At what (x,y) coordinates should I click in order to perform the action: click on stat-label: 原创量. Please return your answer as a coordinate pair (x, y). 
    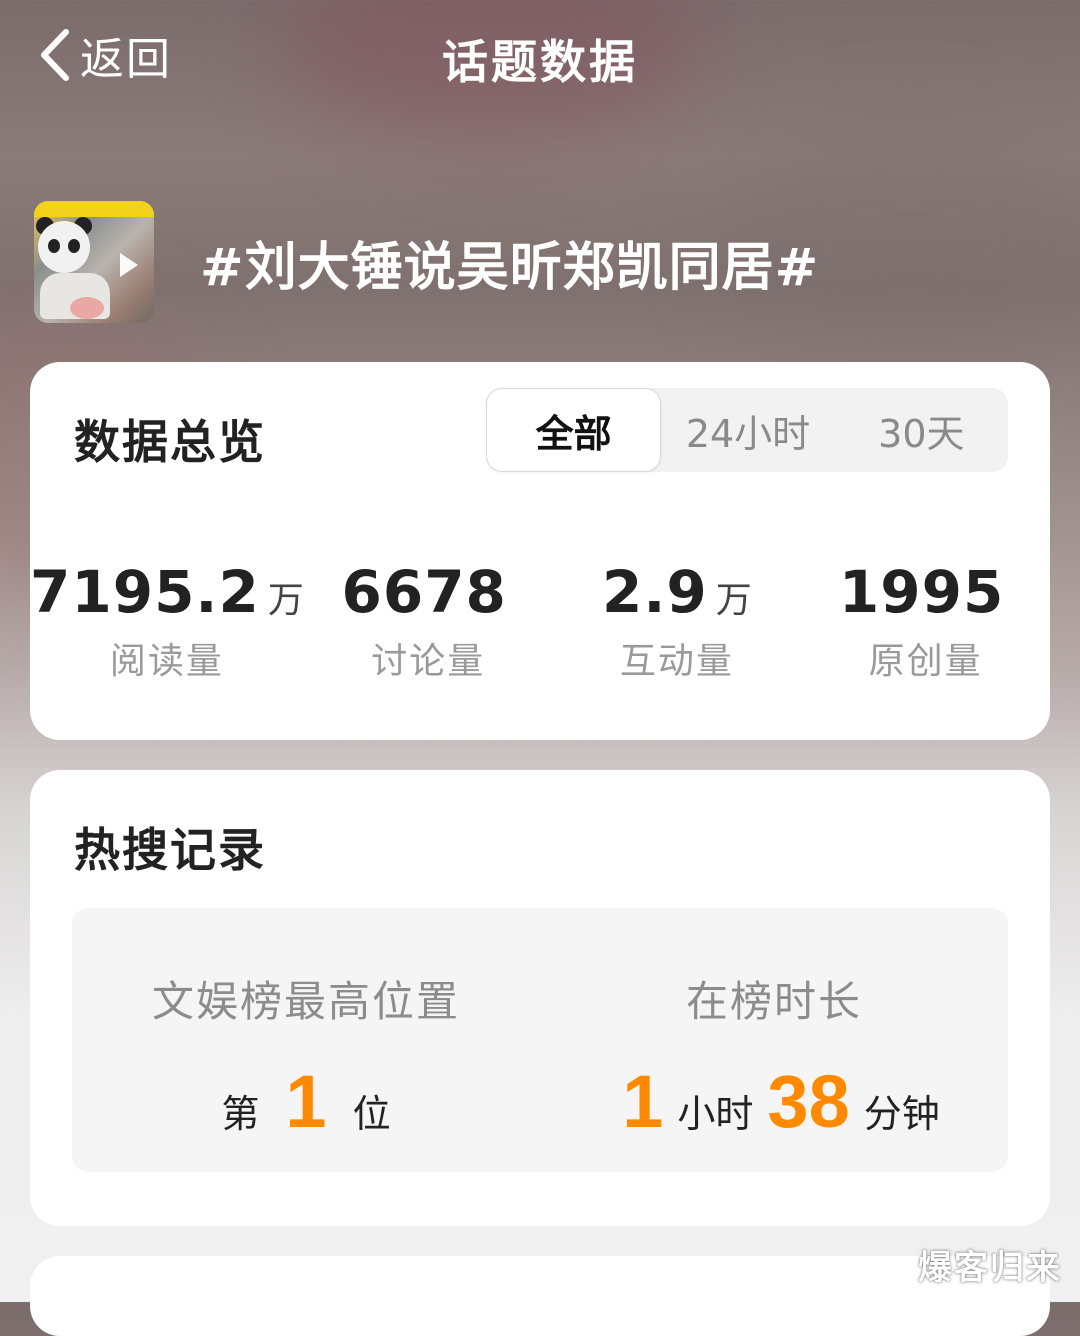
    Looking at the image, I should click on (925, 661).